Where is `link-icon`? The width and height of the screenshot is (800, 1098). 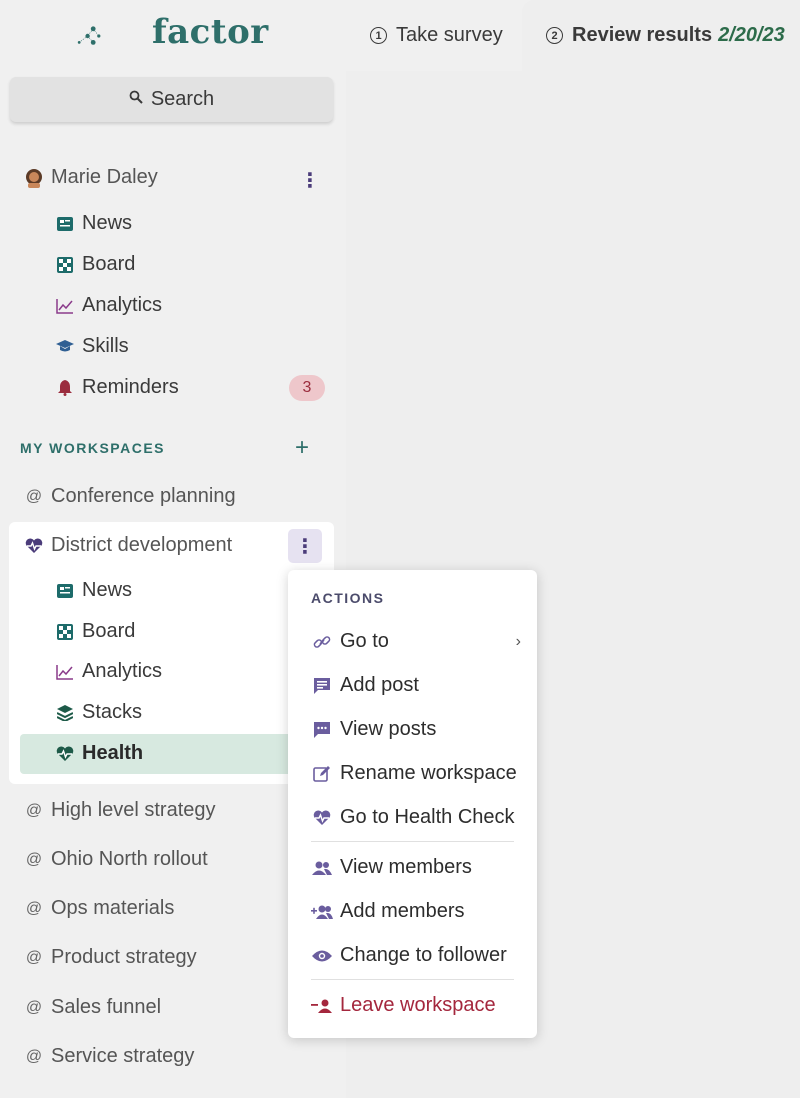
link-icon is located at coordinates (322, 642).